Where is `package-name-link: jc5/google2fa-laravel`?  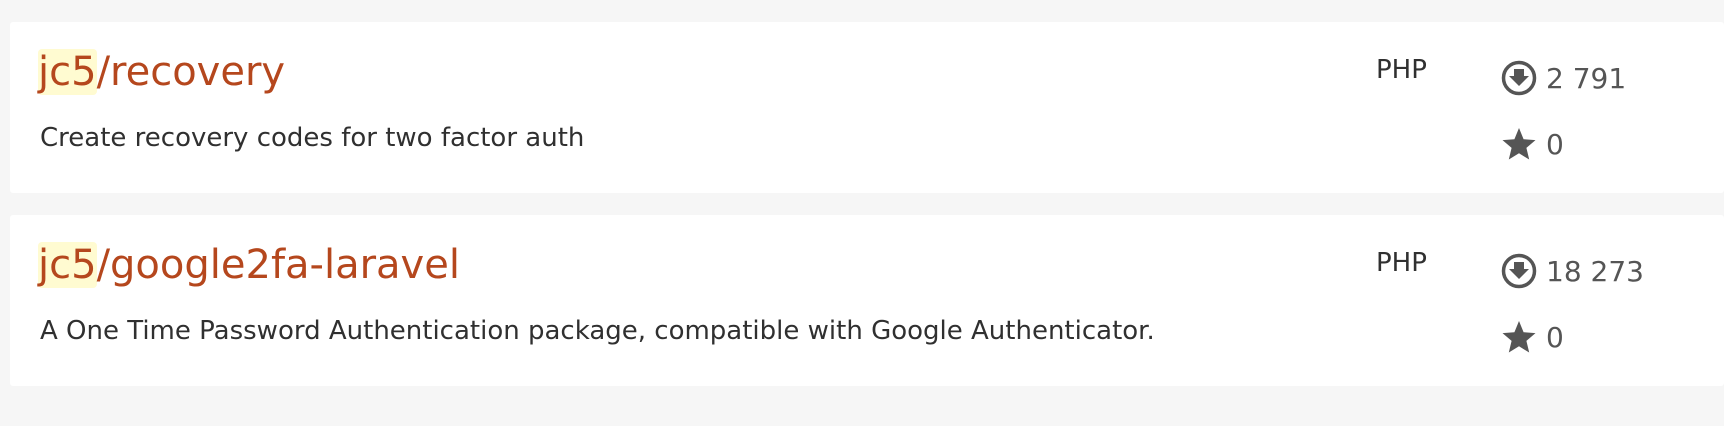
package-name-link: jc5/google2fa-laravel is located at coordinates (249, 265).